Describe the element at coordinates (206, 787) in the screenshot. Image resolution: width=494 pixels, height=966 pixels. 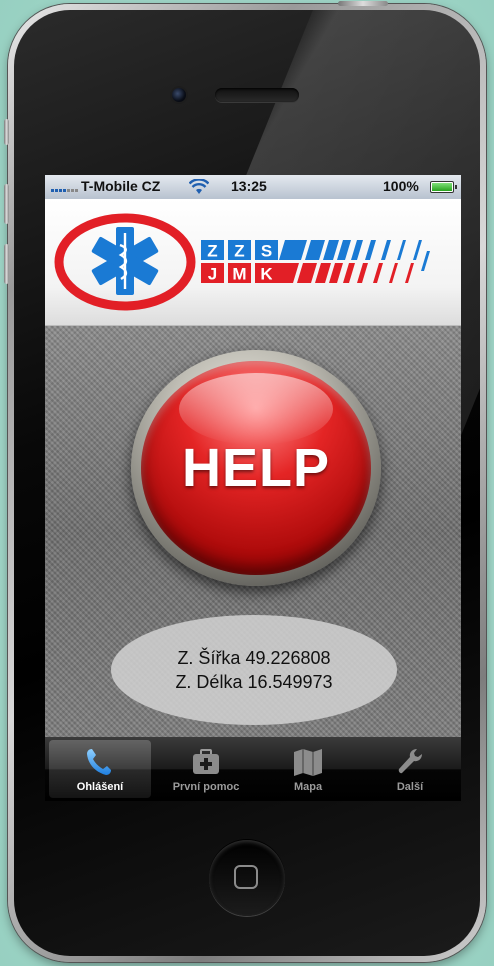
I see `tab-label: První pomoc` at that location.